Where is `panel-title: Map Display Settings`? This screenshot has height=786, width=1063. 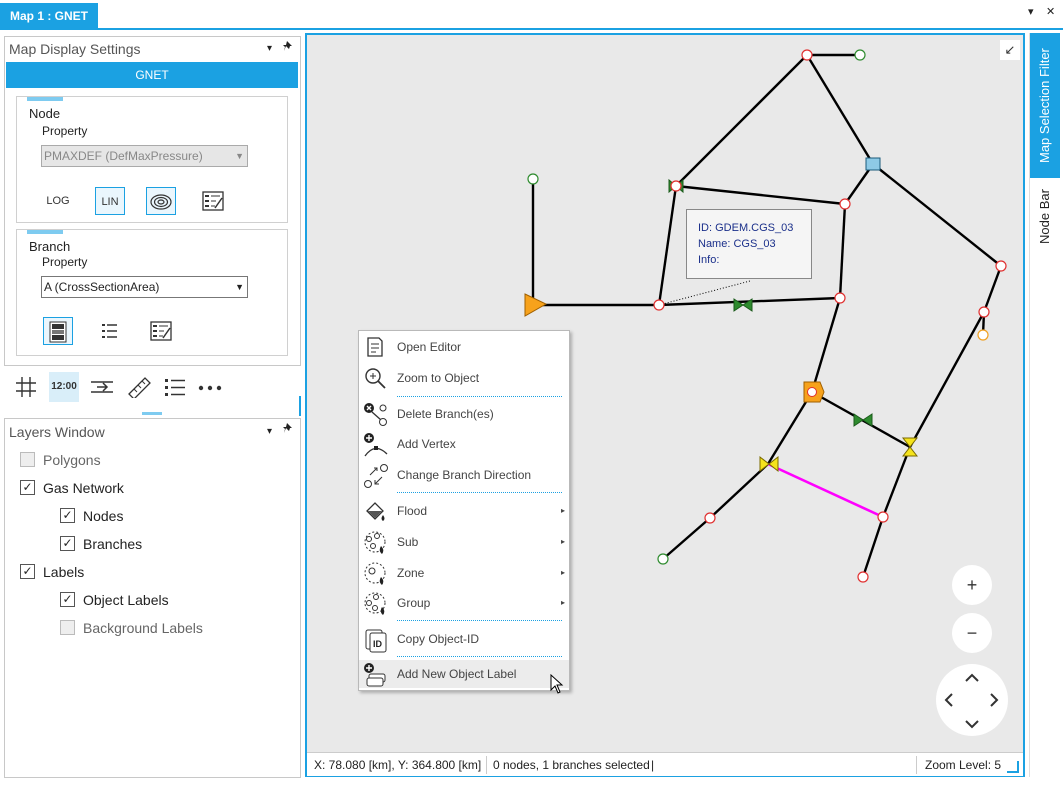 panel-title: Map Display Settings is located at coordinates (75, 49).